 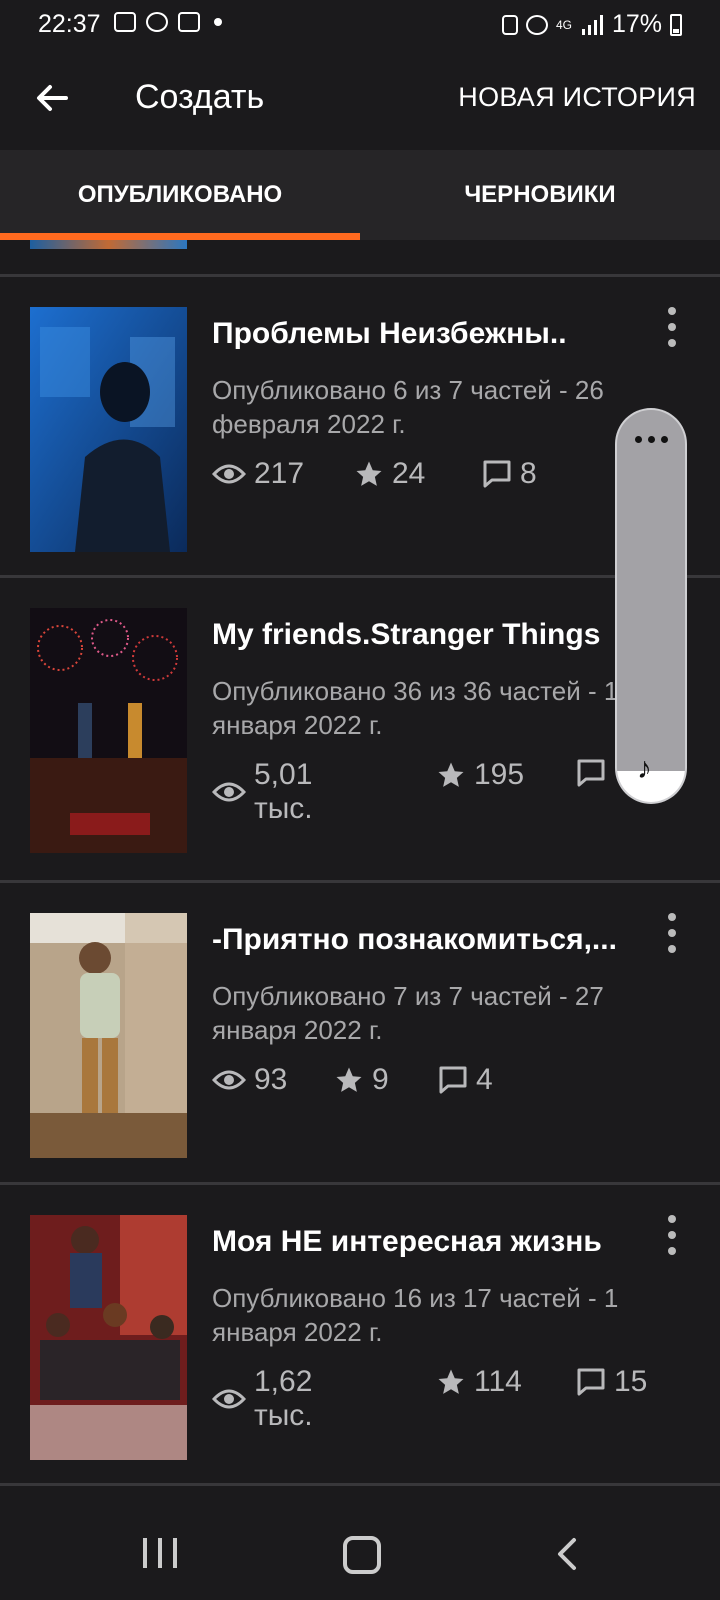 I want to click on new-story-button: НОВАЯ ИСТОРИЯ, so click(x=577, y=97).